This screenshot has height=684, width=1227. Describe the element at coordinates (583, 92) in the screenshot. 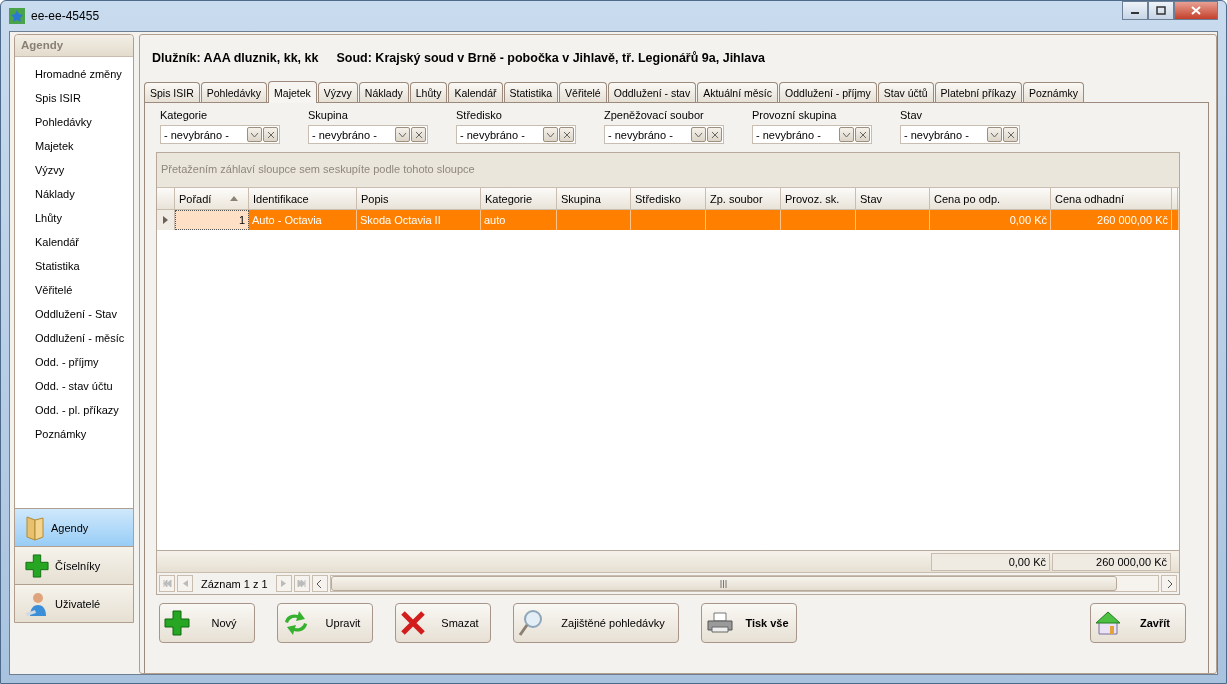

I see `tab: Věřitelé` at that location.